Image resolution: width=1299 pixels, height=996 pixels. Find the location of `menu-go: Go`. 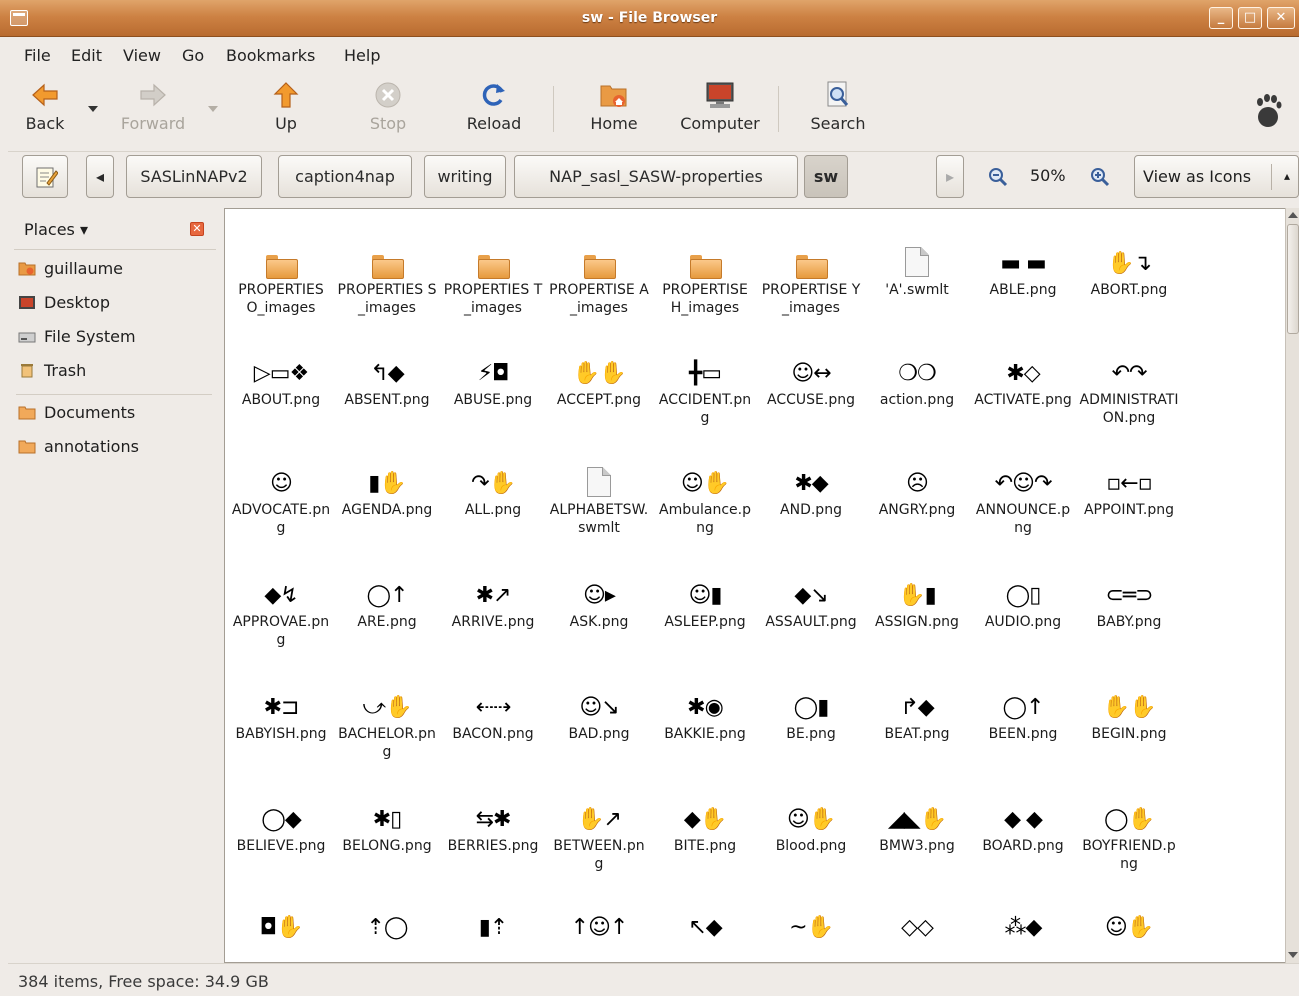

menu-go: Go is located at coordinates (193, 55).